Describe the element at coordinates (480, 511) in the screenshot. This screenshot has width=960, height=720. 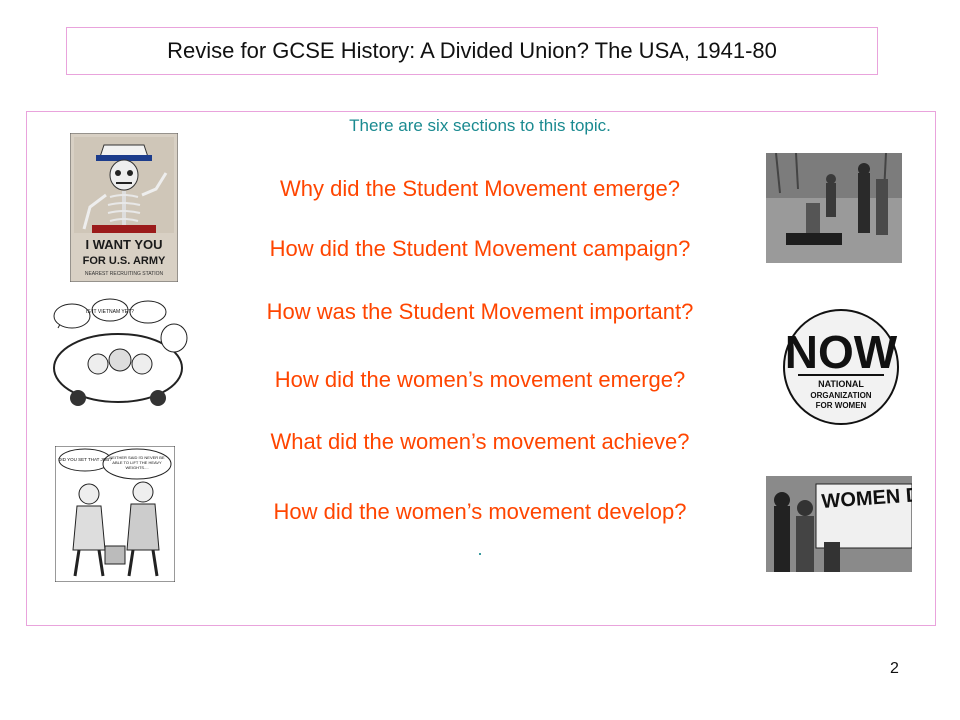
I see `section-question-6: How did the women’s movement develop?` at that location.